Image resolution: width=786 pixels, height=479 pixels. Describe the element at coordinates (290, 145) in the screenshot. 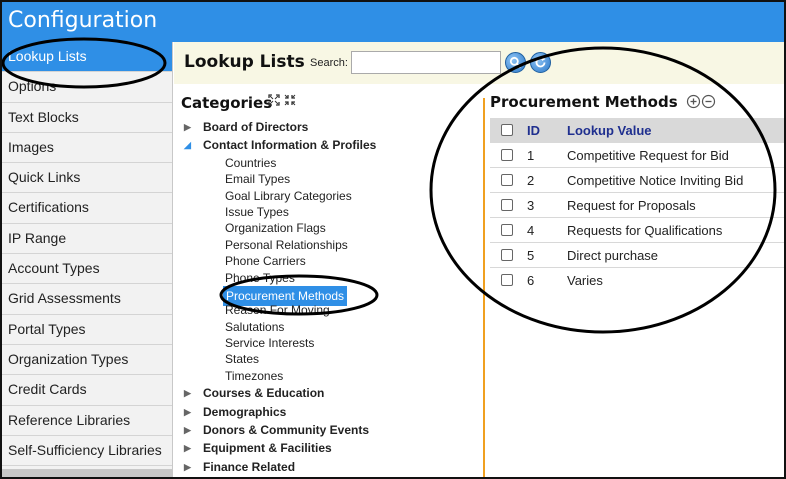

I see `category-label: Contact Information & Profiles` at that location.